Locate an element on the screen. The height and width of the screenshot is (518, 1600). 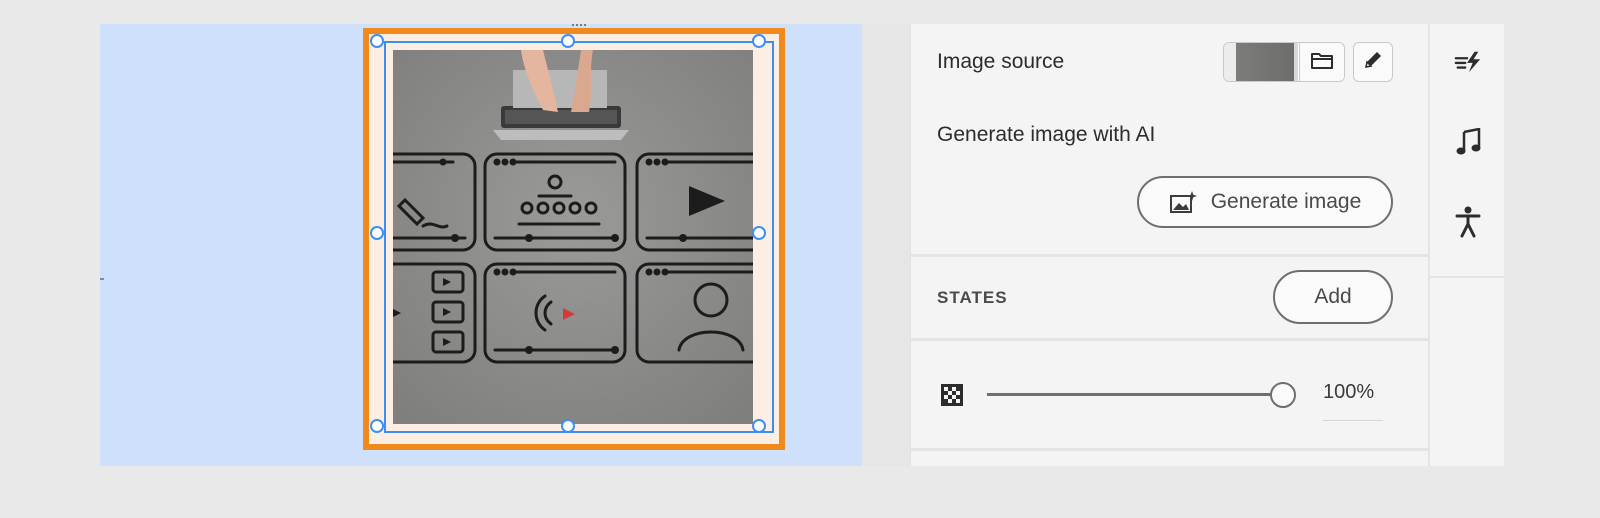
generate-ai-label: Generate image with AI is located at coordinates (1046, 134).